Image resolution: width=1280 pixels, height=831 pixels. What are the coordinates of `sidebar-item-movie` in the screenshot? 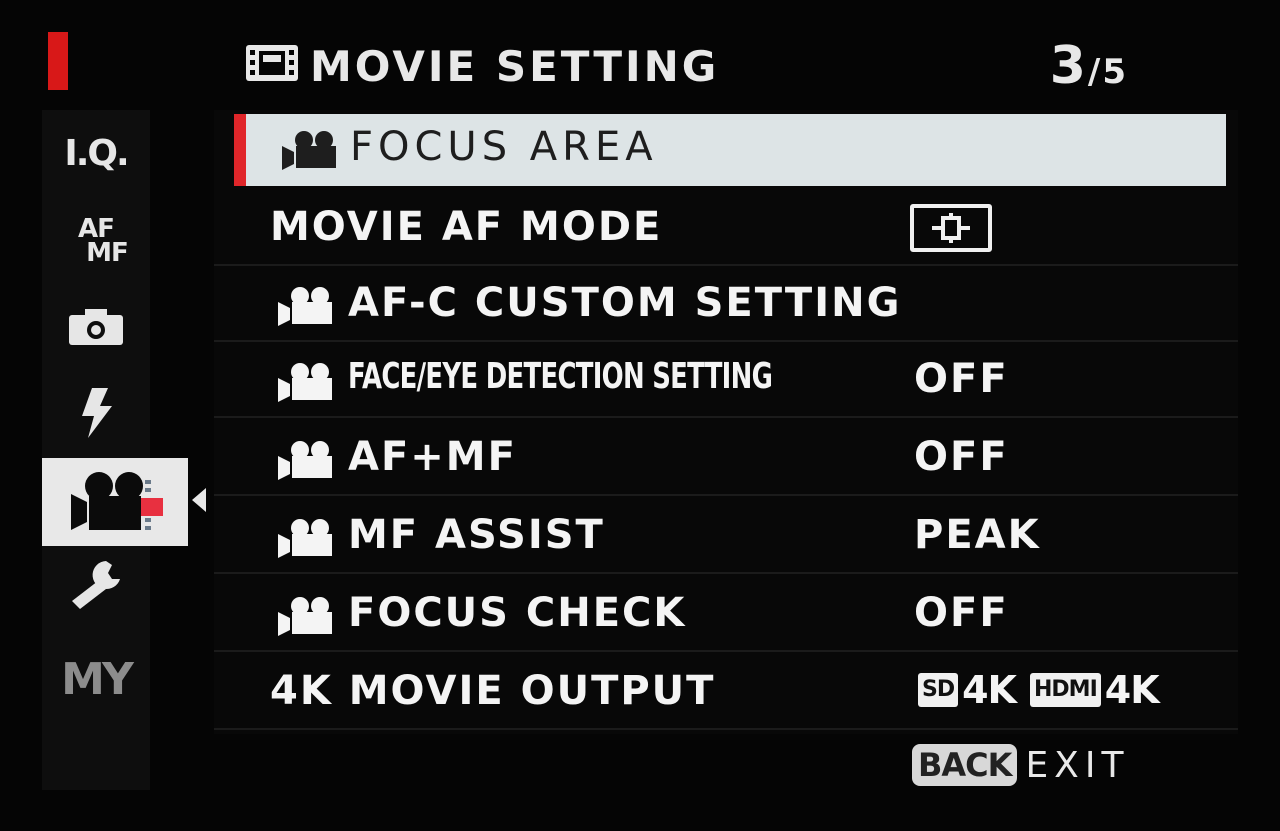 It's located at (115, 502).